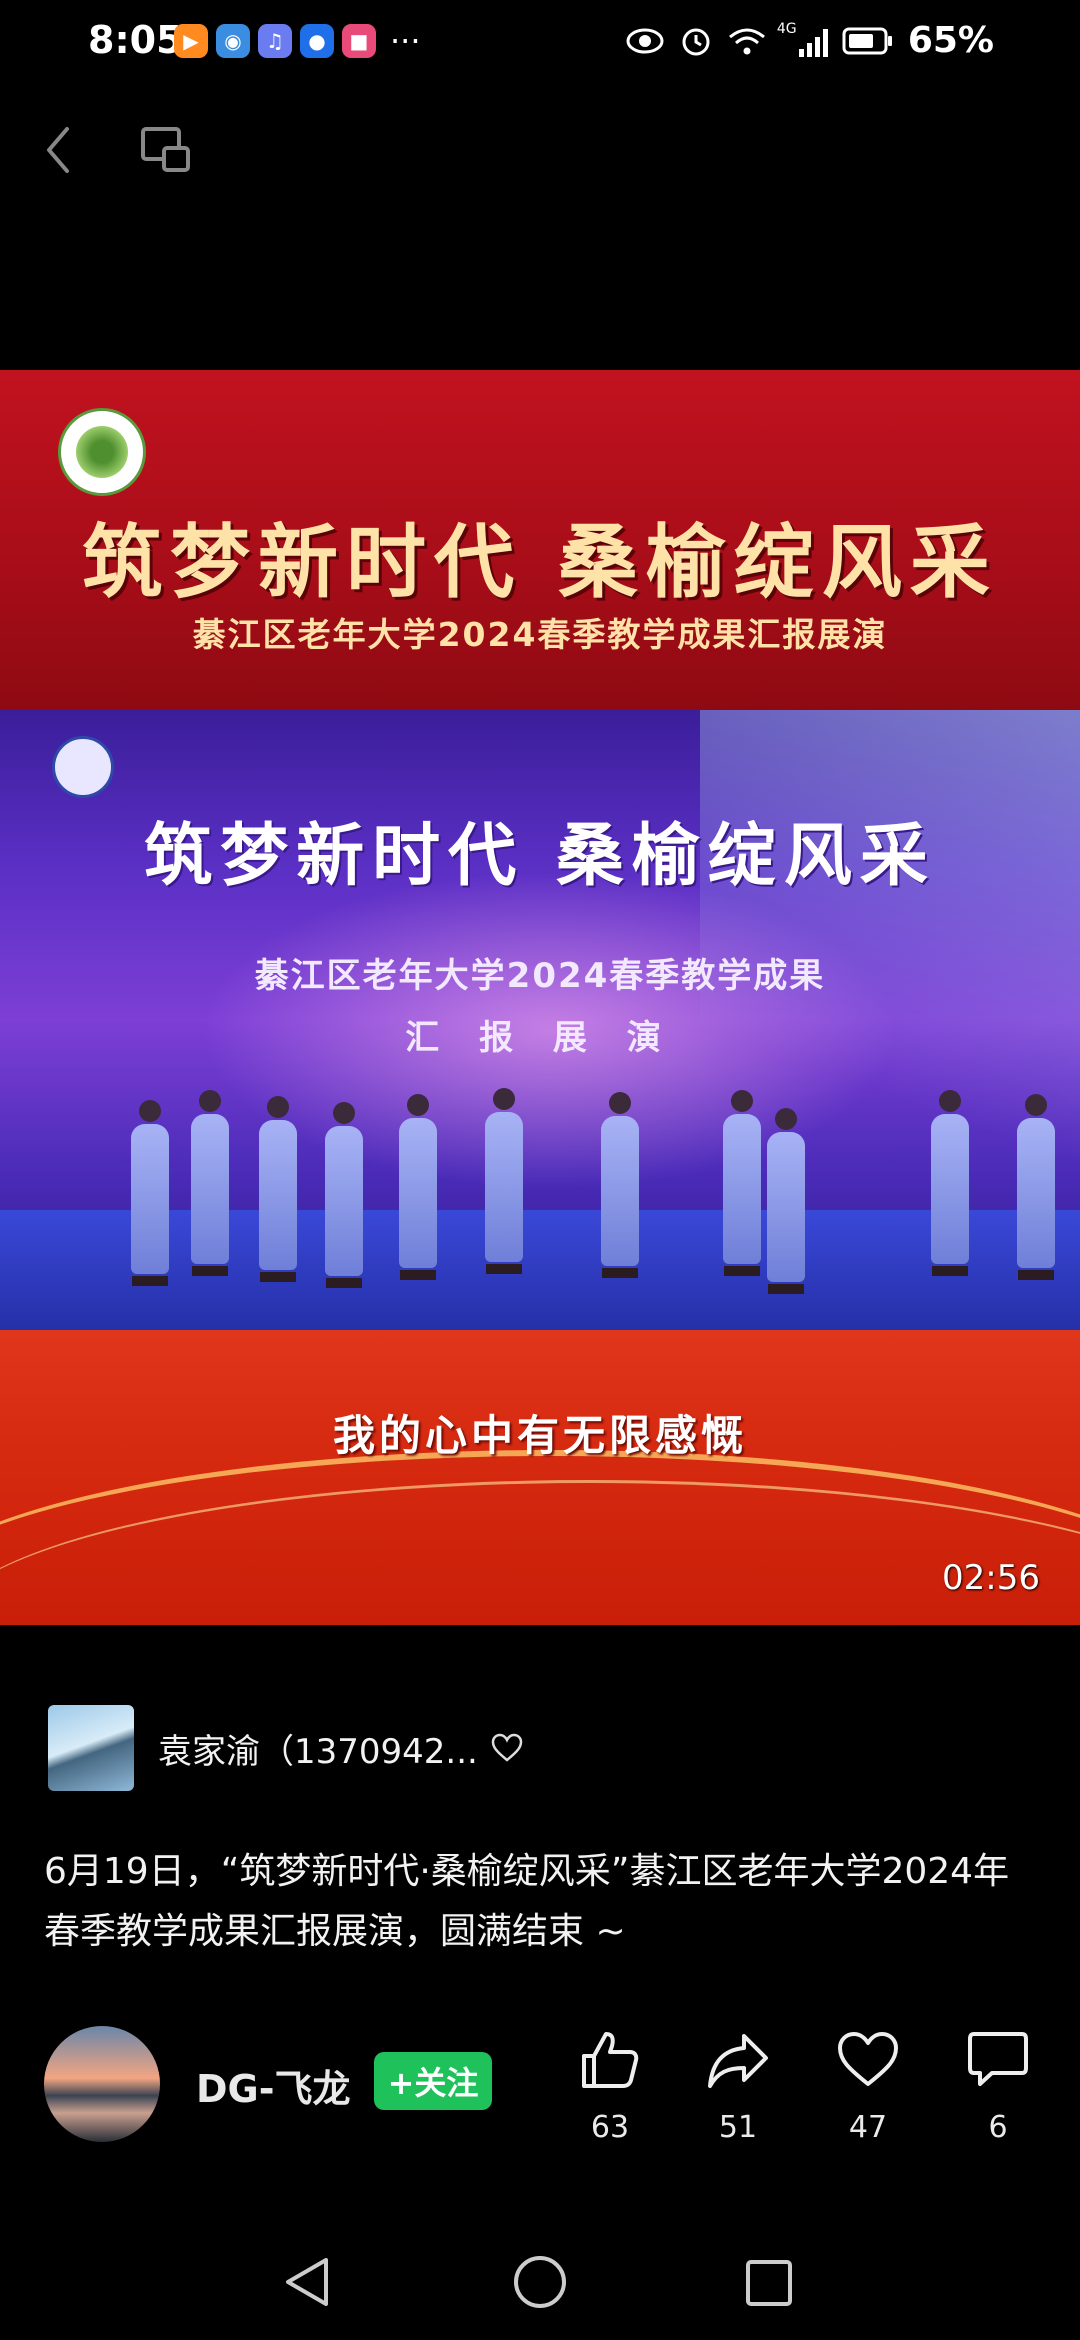 Image resolution: width=1080 pixels, height=2340 pixels. I want to click on user-avatar, so click(102, 2084).